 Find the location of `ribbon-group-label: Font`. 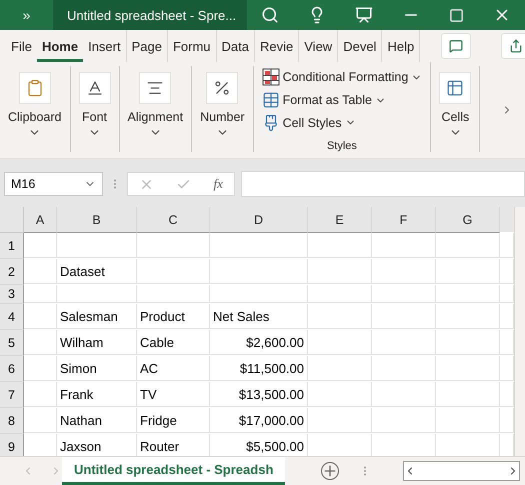

ribbon-group-label: Font is located at coordinates (95, 117).